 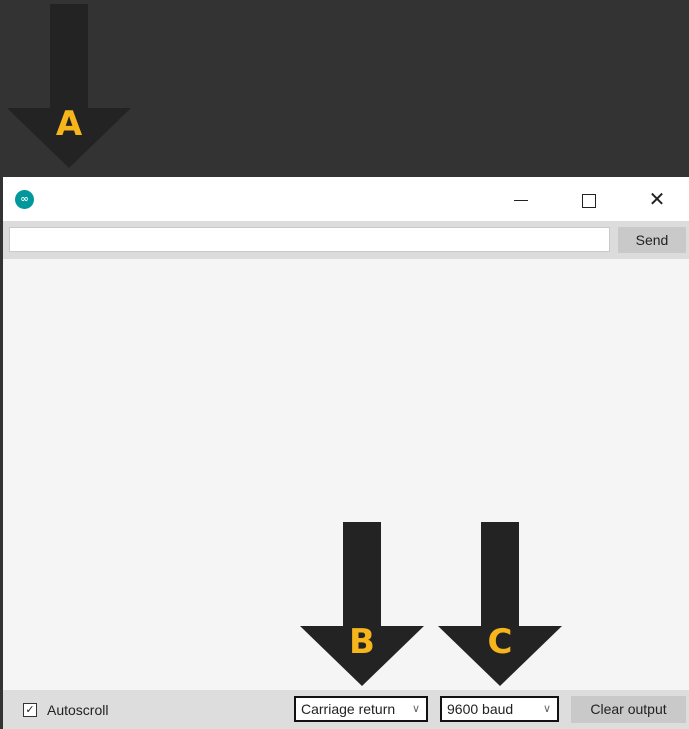 What do you see at coordinates (652, 240) in the screenshot?
I see `send-button: Send` at bounding box center [652, 240].